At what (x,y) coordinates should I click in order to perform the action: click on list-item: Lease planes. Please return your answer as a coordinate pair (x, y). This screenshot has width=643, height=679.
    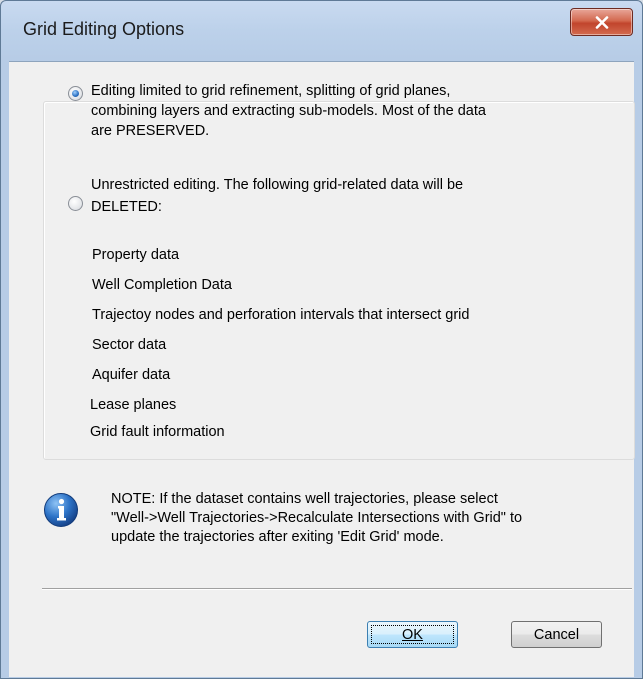
    Looking at the image, I should click on (133, 405).